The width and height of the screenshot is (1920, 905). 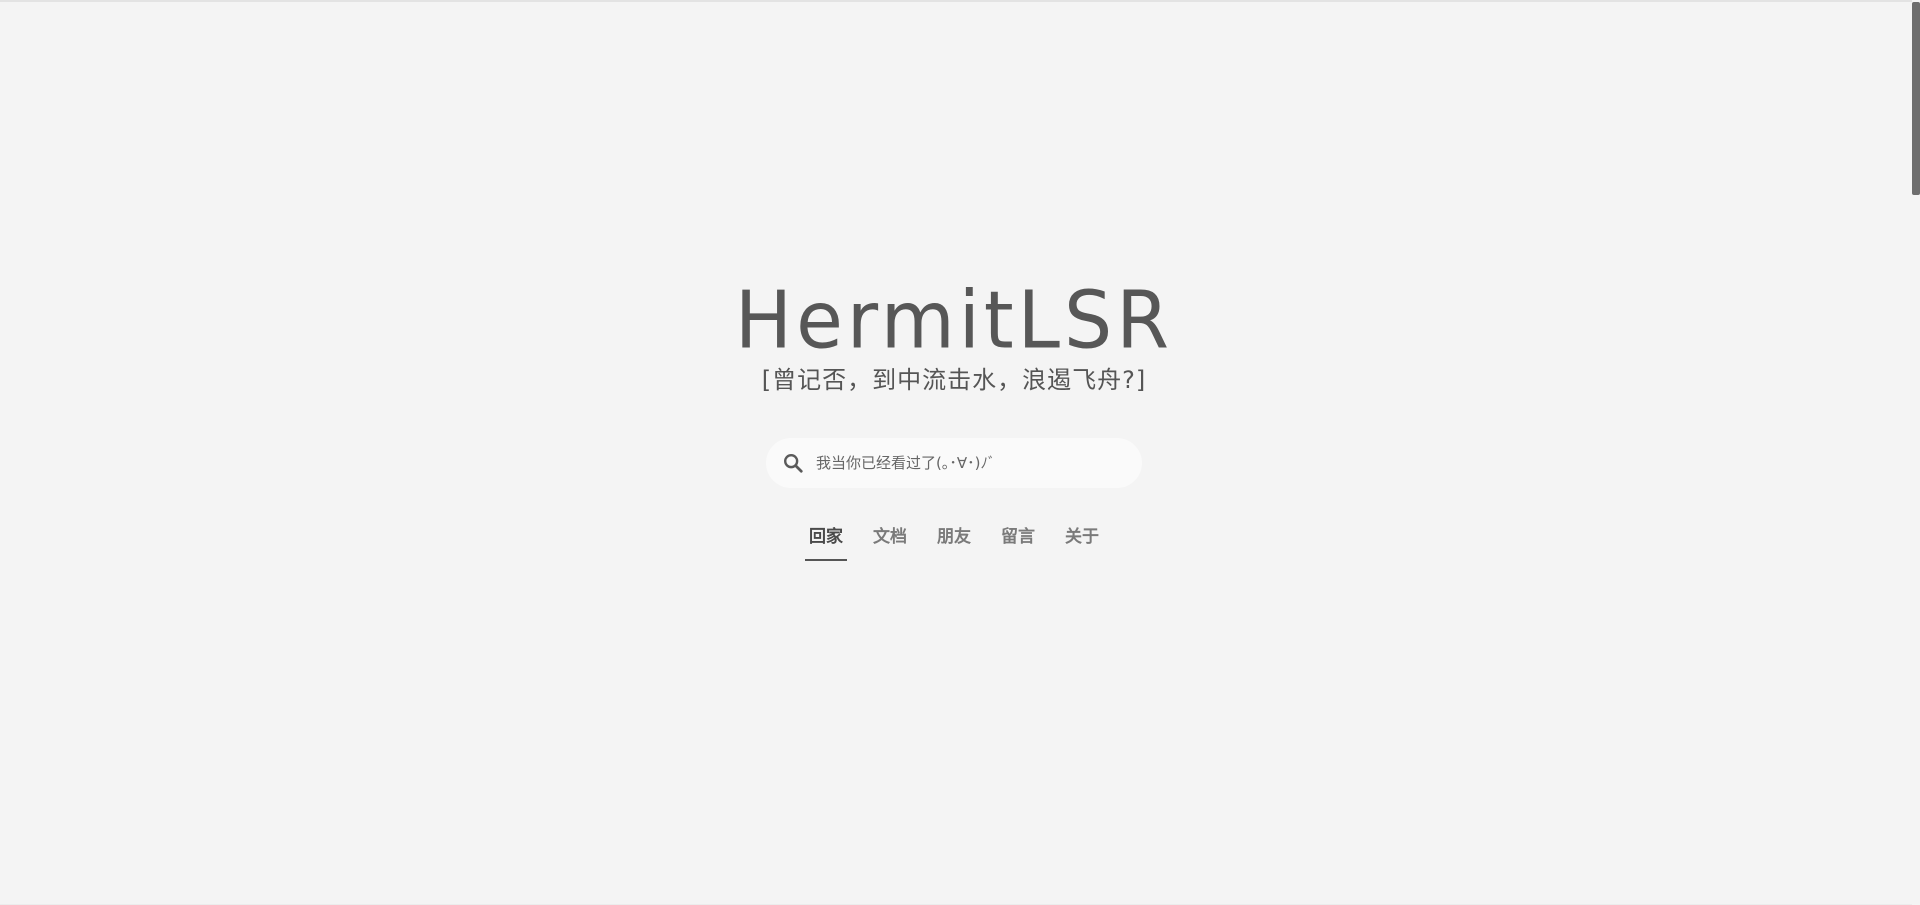 I want to click on nav-item-docs: 文档, so click(x=890, y=539).